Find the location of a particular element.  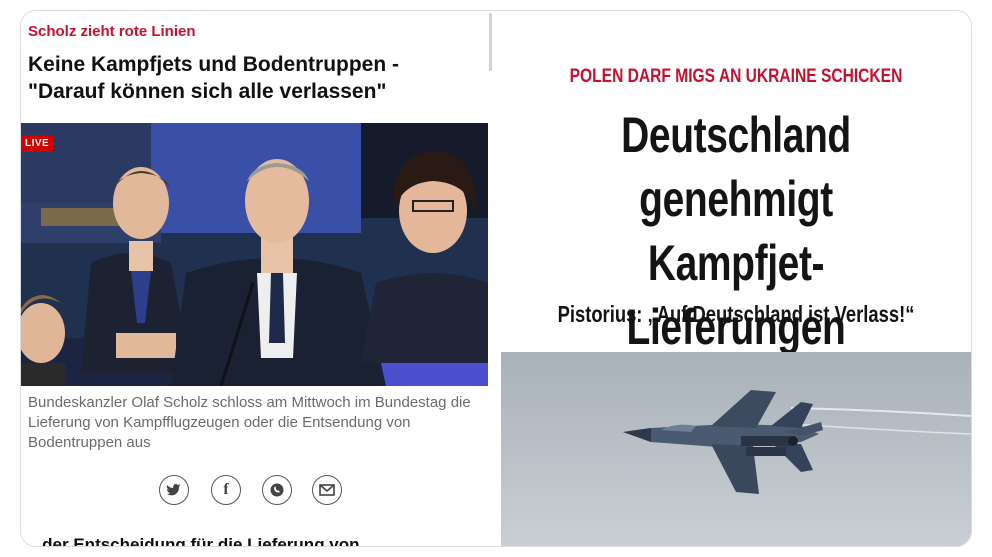

email-share-button is located at coordinates (327, 490).